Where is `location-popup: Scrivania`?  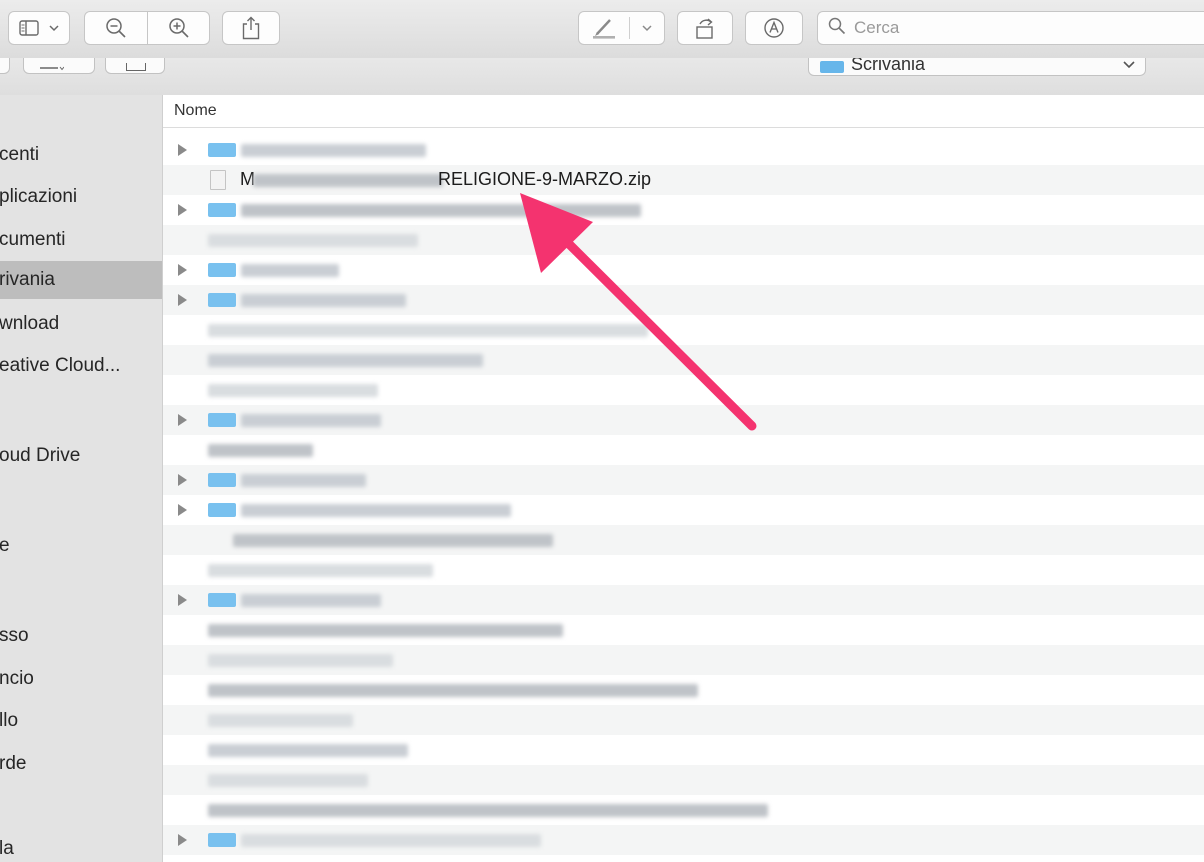 location-popup: Scrivania is located at coordinates (977, 67).